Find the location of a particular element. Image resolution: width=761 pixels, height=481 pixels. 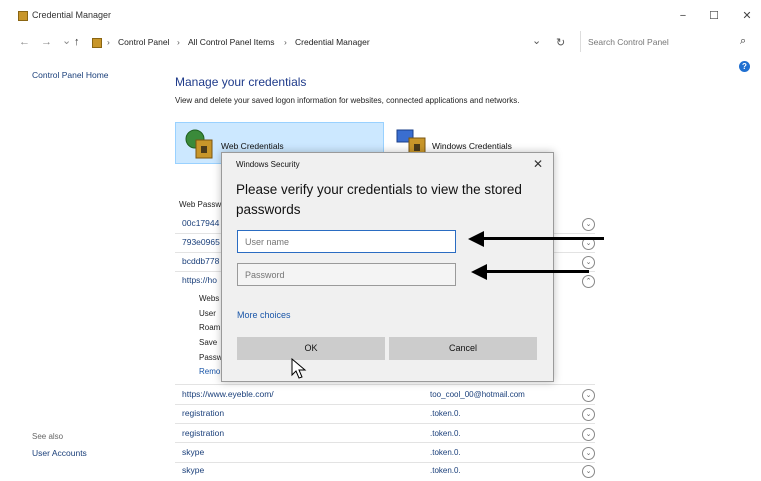

password-field is located at coordinates (346, 274).